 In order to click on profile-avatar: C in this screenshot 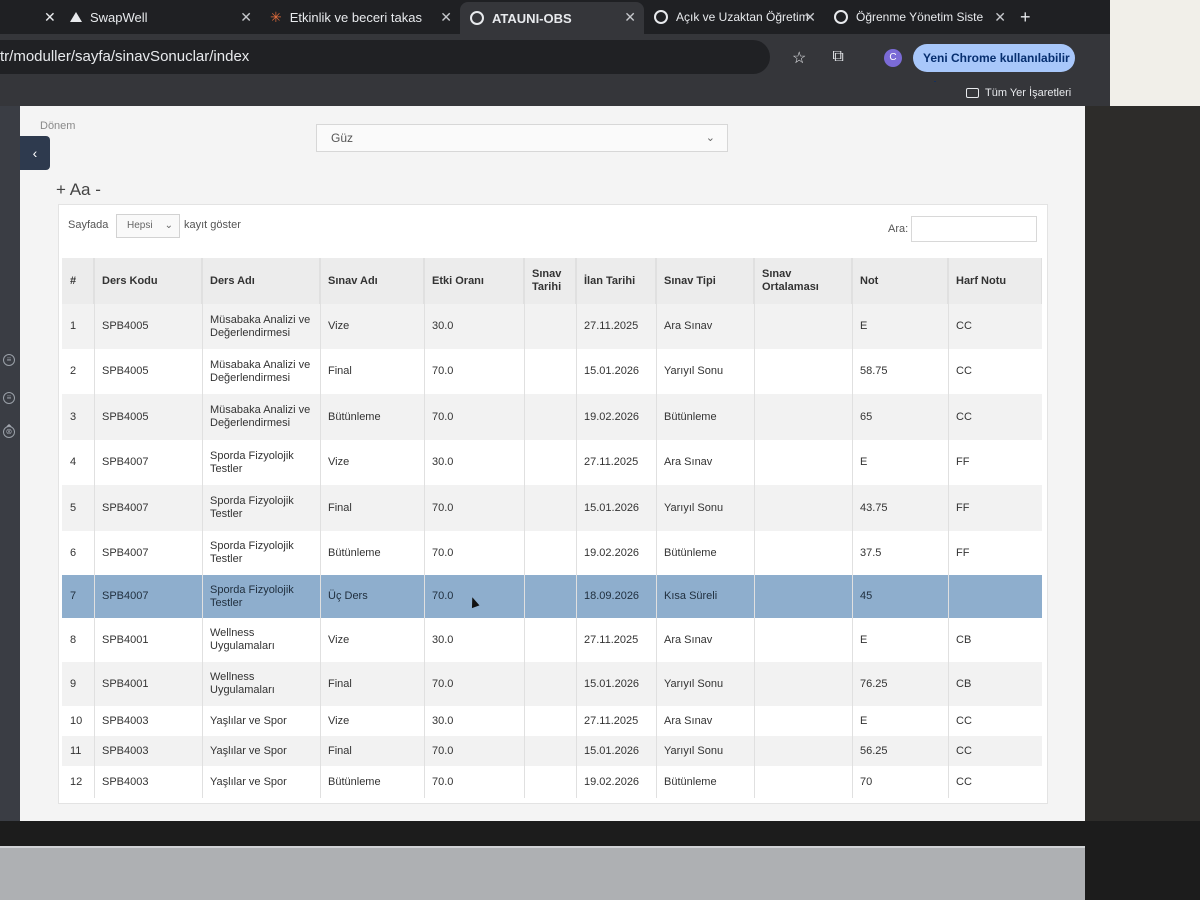, I will do `click(893, 58)`.